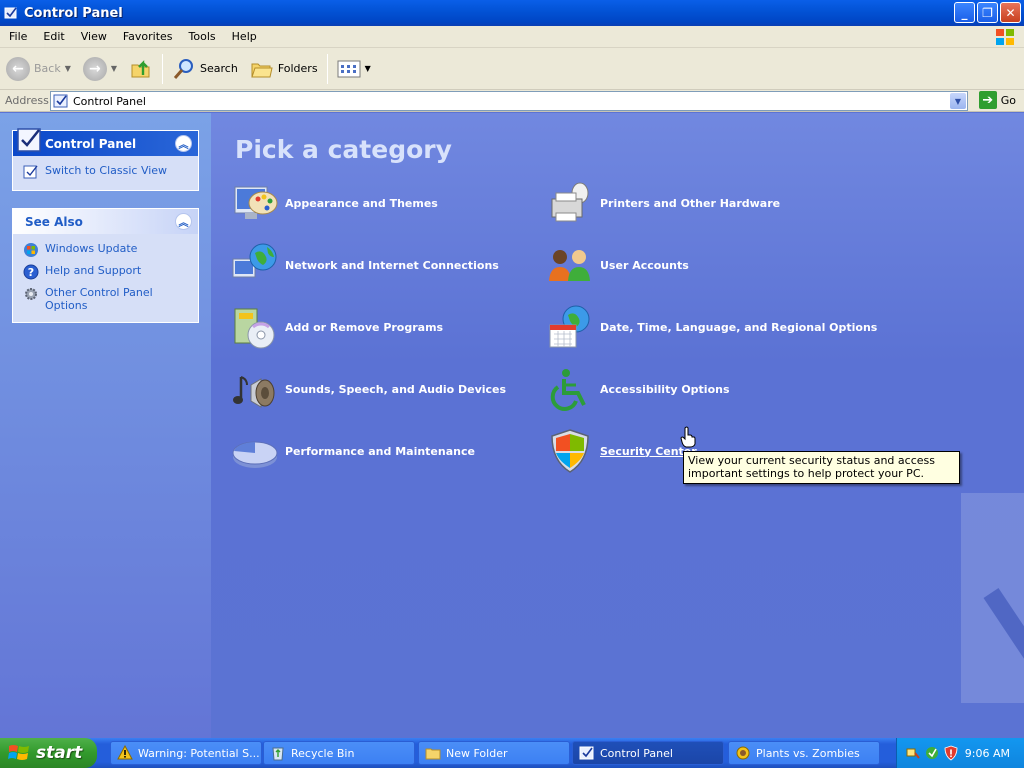  Describe the element at coordinates (913, 753) in the screenshot. I see `network-tray-icon` at that location.